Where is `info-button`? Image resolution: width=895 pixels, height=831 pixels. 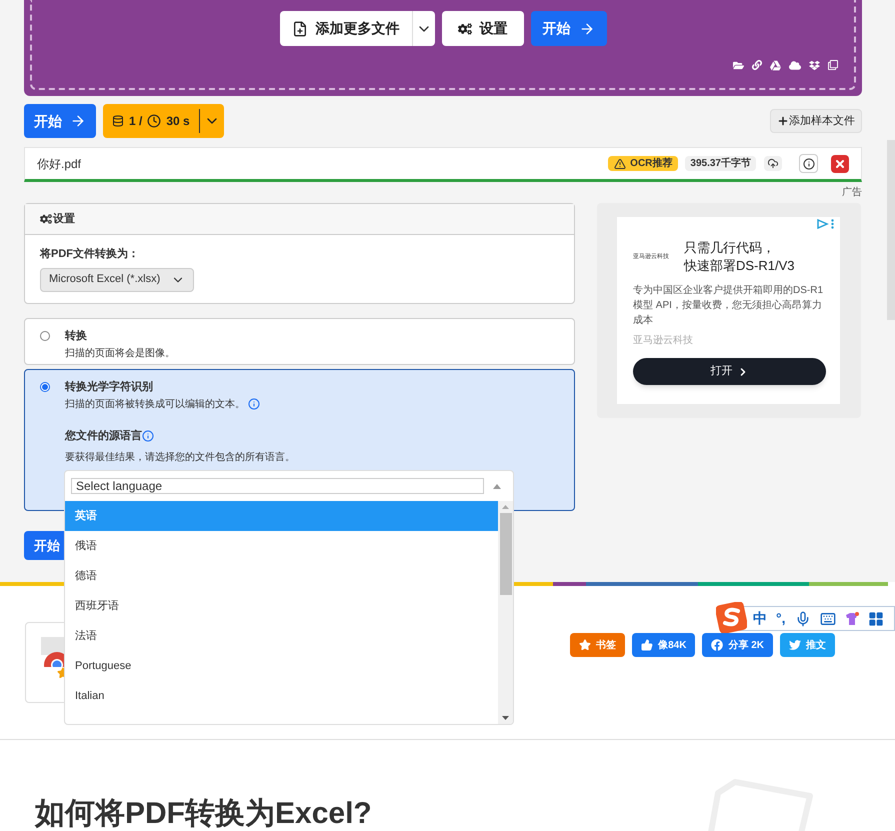 info-button is located at coordinates (808, 163).